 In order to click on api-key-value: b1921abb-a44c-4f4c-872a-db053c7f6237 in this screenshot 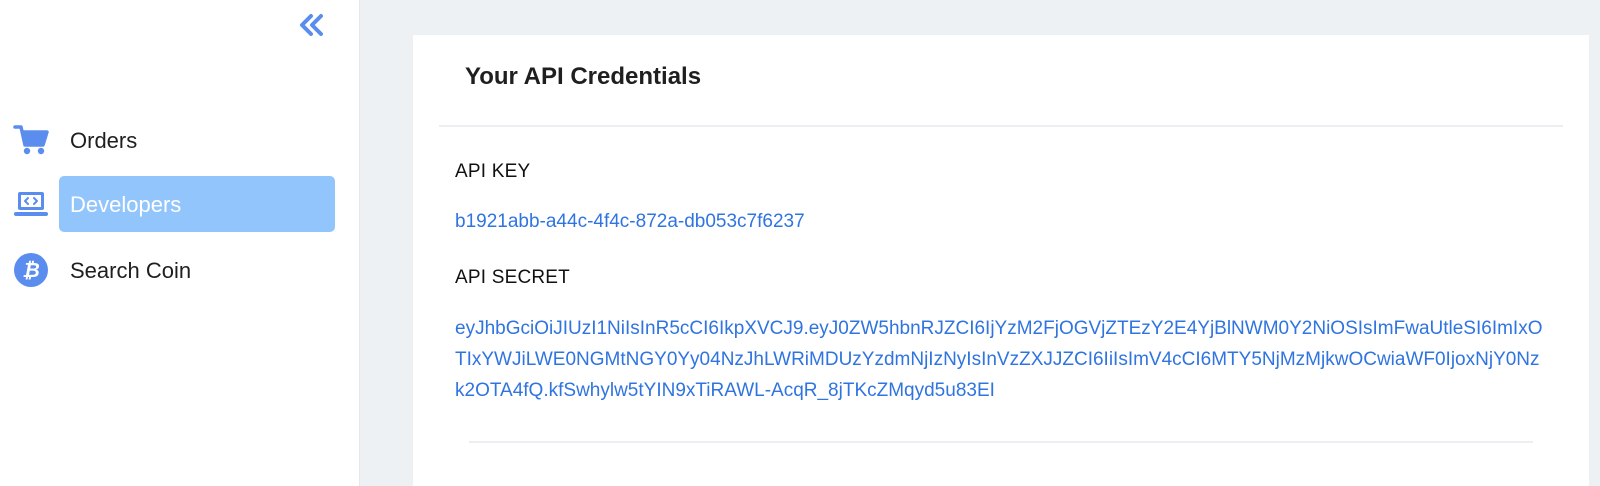, I will do `click(630, 221)`.